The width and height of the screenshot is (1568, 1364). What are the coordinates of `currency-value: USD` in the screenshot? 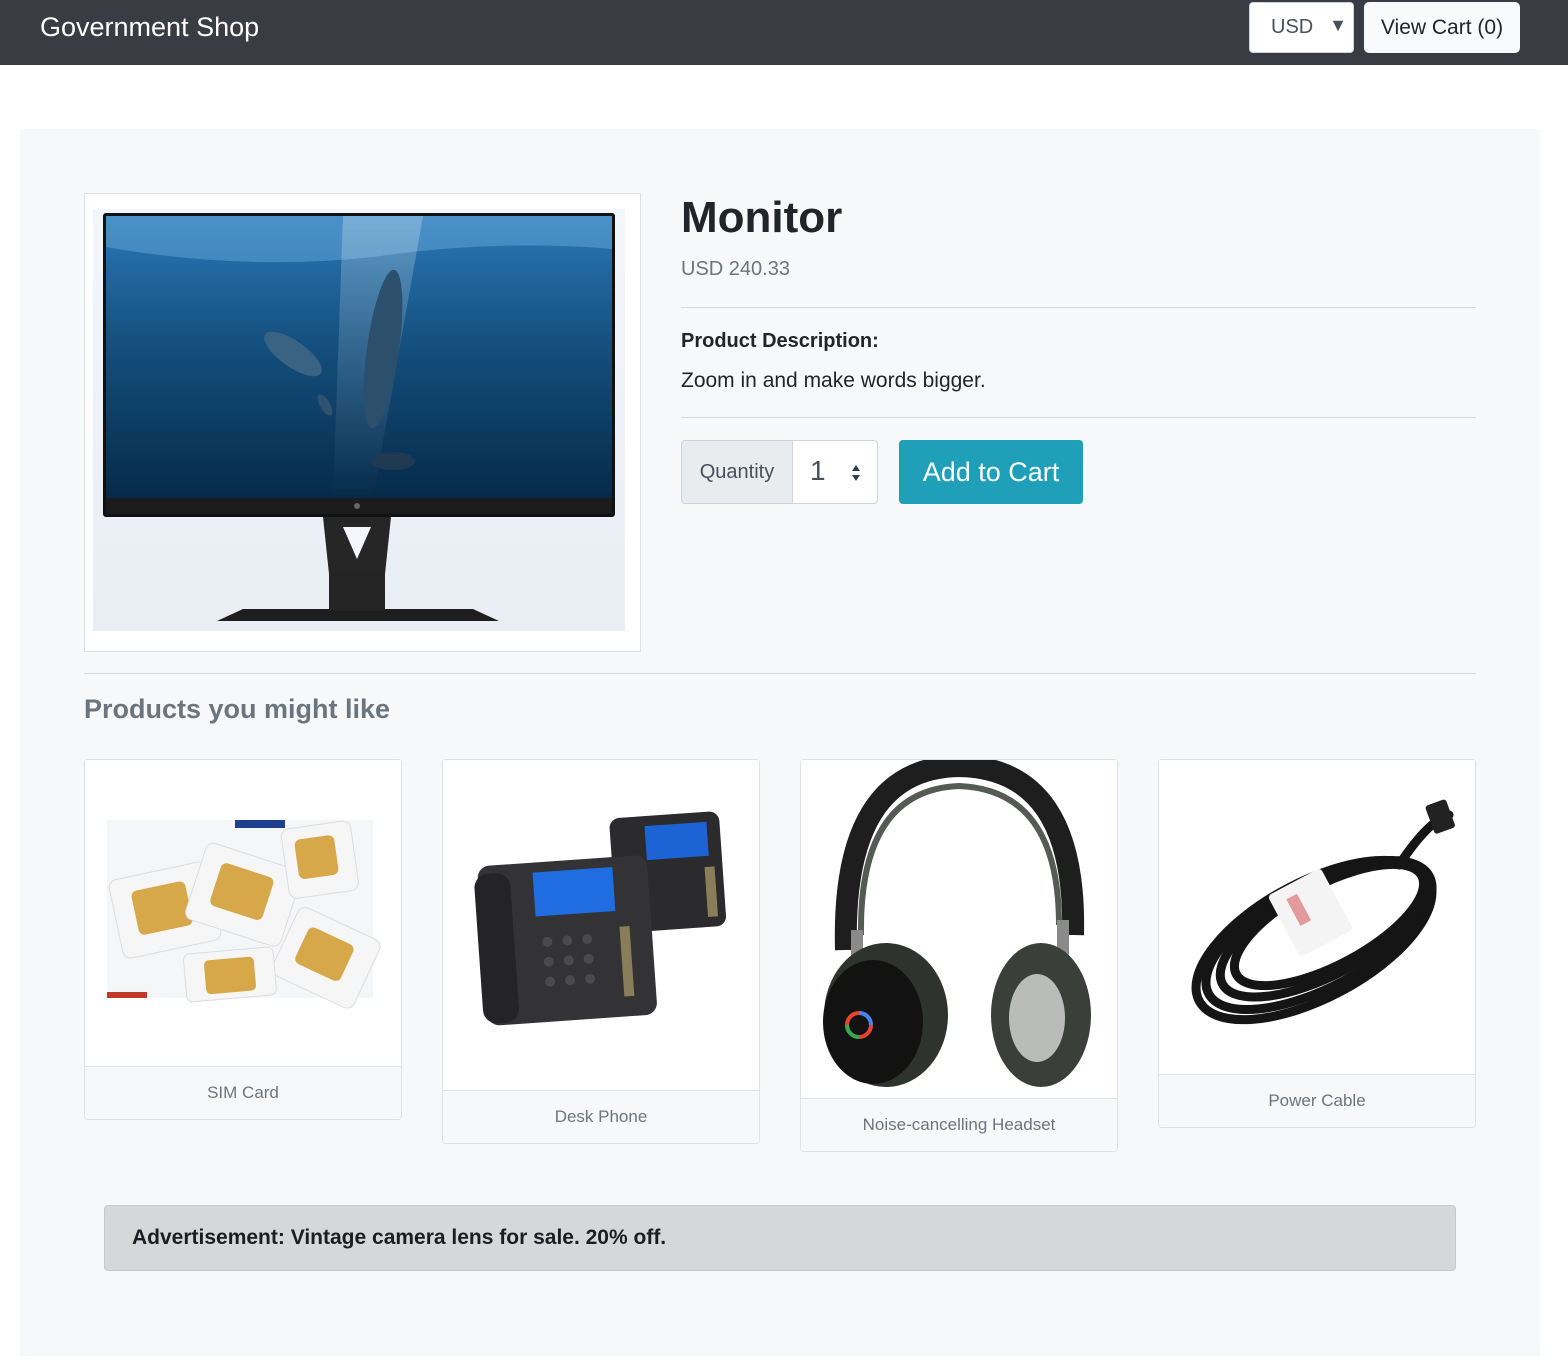 It's located at (1292, 27).